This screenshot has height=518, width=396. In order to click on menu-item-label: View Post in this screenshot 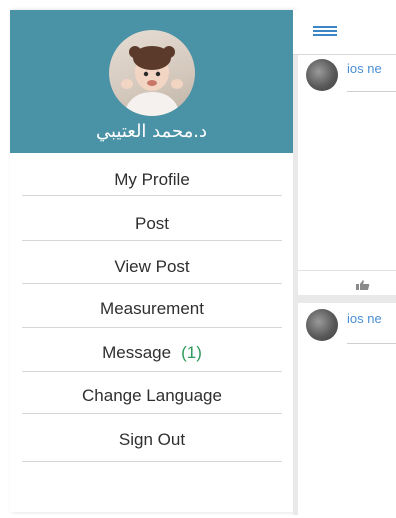, I will do `click(152, 266)`.